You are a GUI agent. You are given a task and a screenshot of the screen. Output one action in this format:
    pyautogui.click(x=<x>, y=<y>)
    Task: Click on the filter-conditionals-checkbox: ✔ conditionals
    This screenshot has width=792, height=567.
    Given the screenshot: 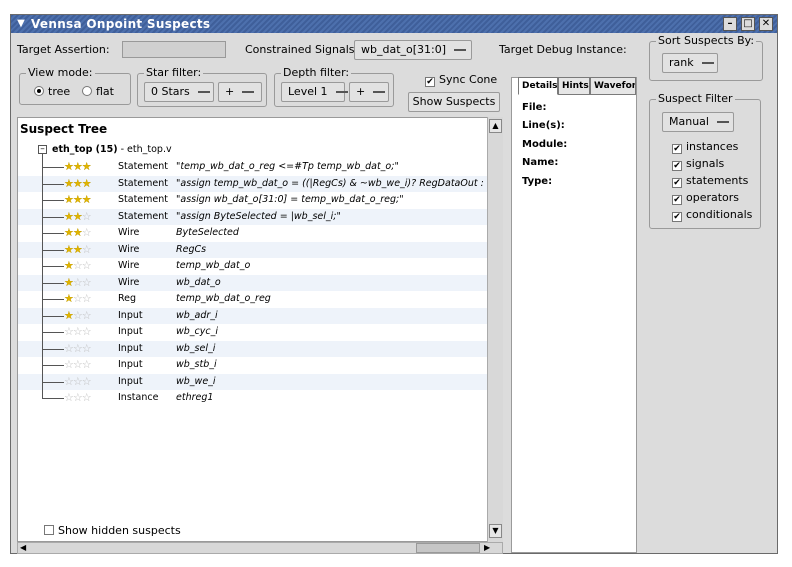 What is the action you would take?
    pyautogui.click(x=712, y=215)
    